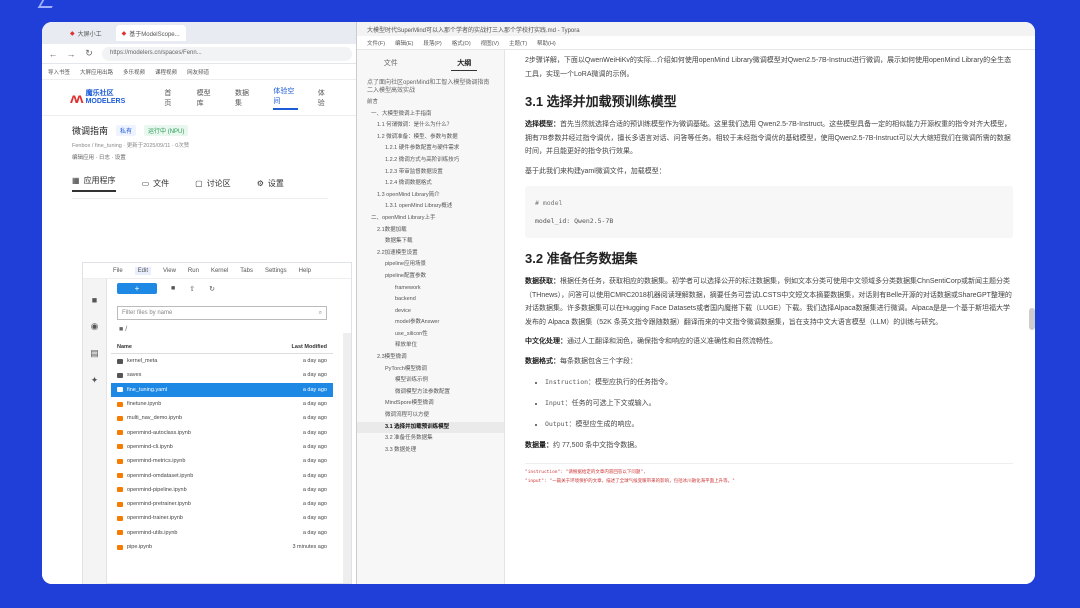 This screenshot has height=608, width=1080. I want to click on refresh-icon: ↻, so click(212, 289).